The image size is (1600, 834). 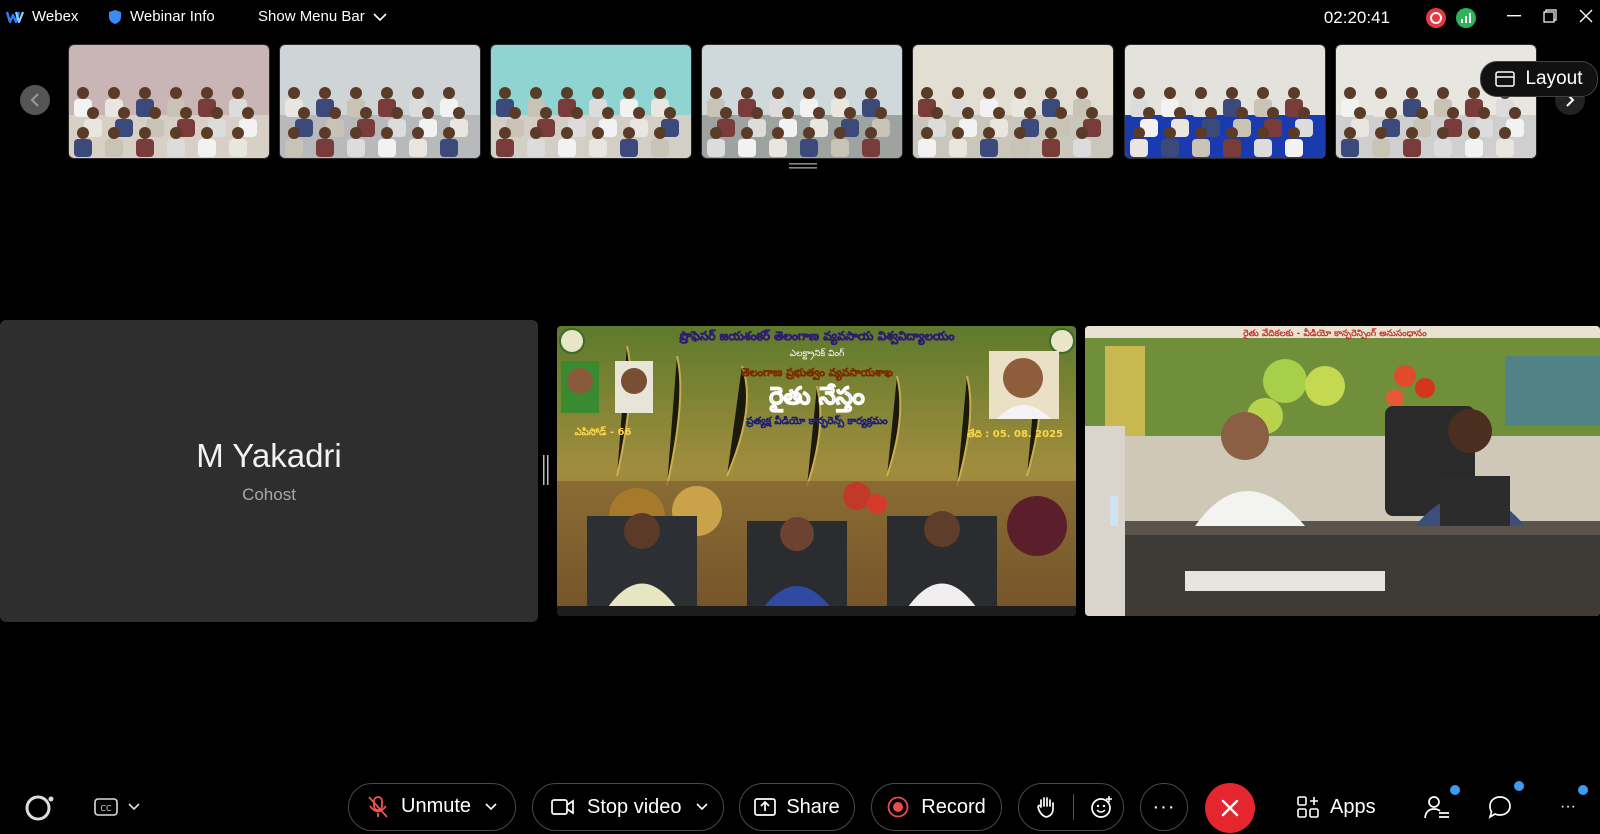 I want to click on overflow-menu-button: ···, so click(x=1568, y=807).